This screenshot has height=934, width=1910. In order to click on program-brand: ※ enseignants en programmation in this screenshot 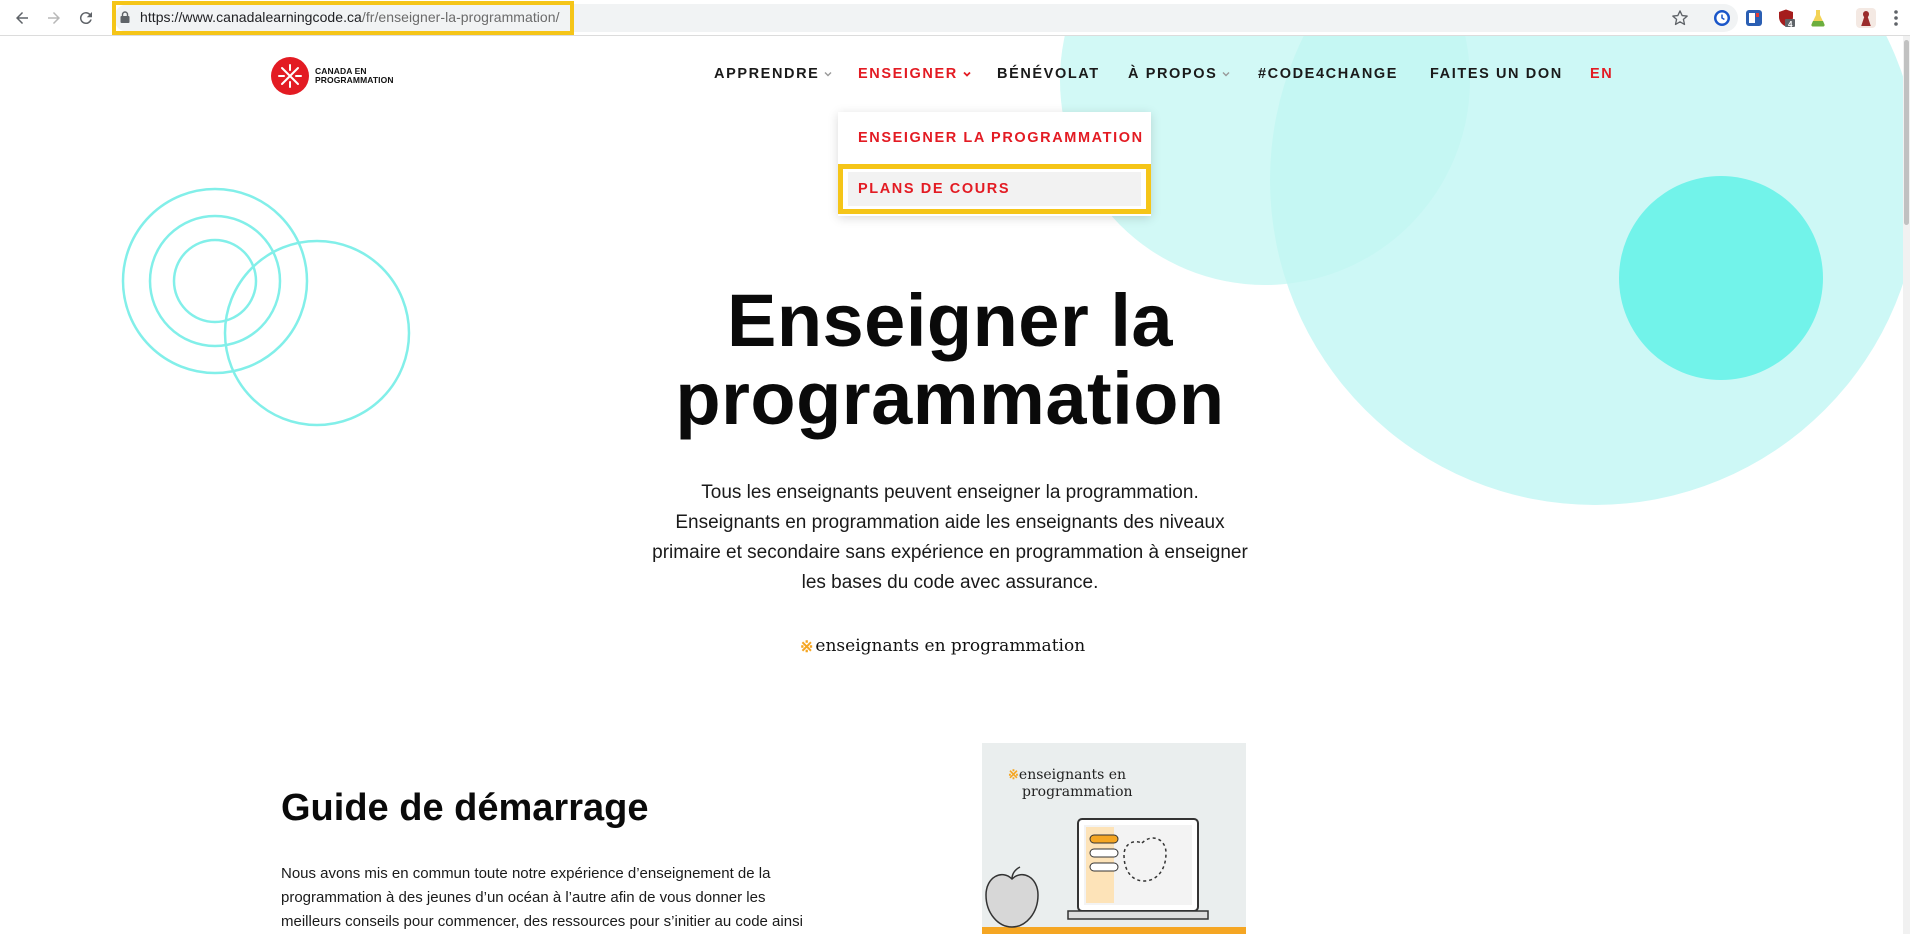, I will do `click(942, 646)`.